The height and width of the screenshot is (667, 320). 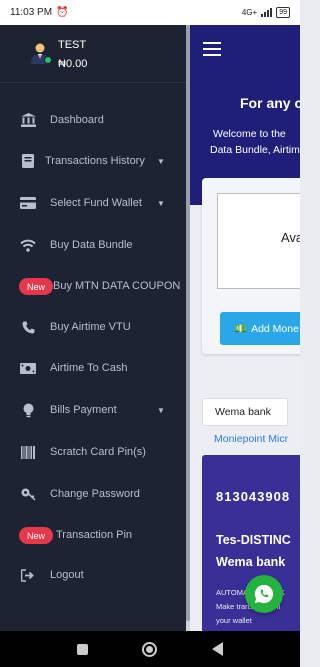 I want to click on lightbulb-icon, so click(x=28, y=410).